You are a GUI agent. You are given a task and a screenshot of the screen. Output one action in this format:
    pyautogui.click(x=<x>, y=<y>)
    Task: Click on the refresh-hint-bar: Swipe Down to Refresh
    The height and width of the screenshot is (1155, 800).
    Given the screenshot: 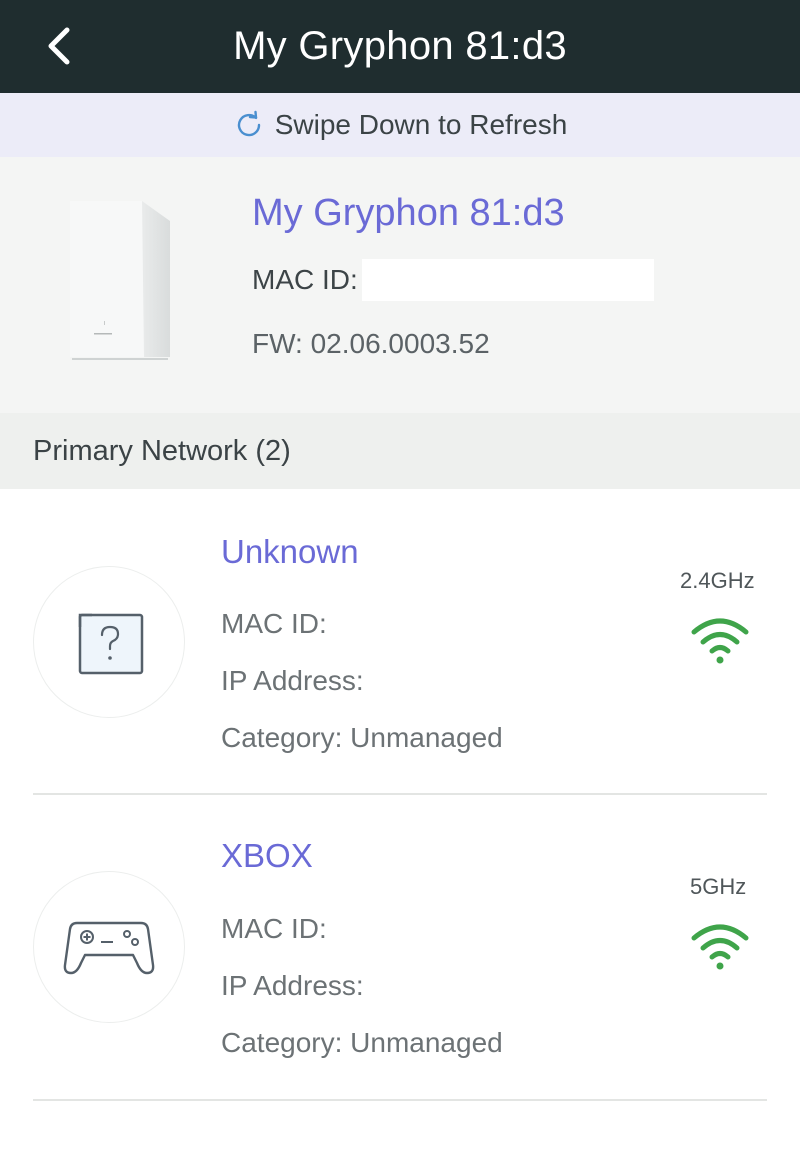 What is the action you would take?
    pyautogui.click(x=400, y=125)
    